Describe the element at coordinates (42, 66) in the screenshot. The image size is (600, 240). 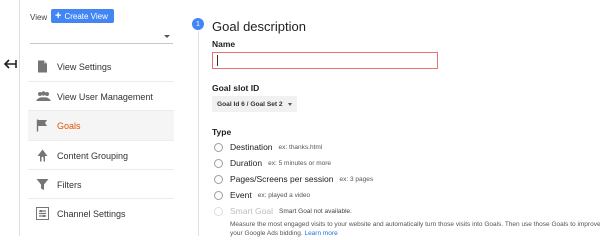
I see `document-icon` at that location.